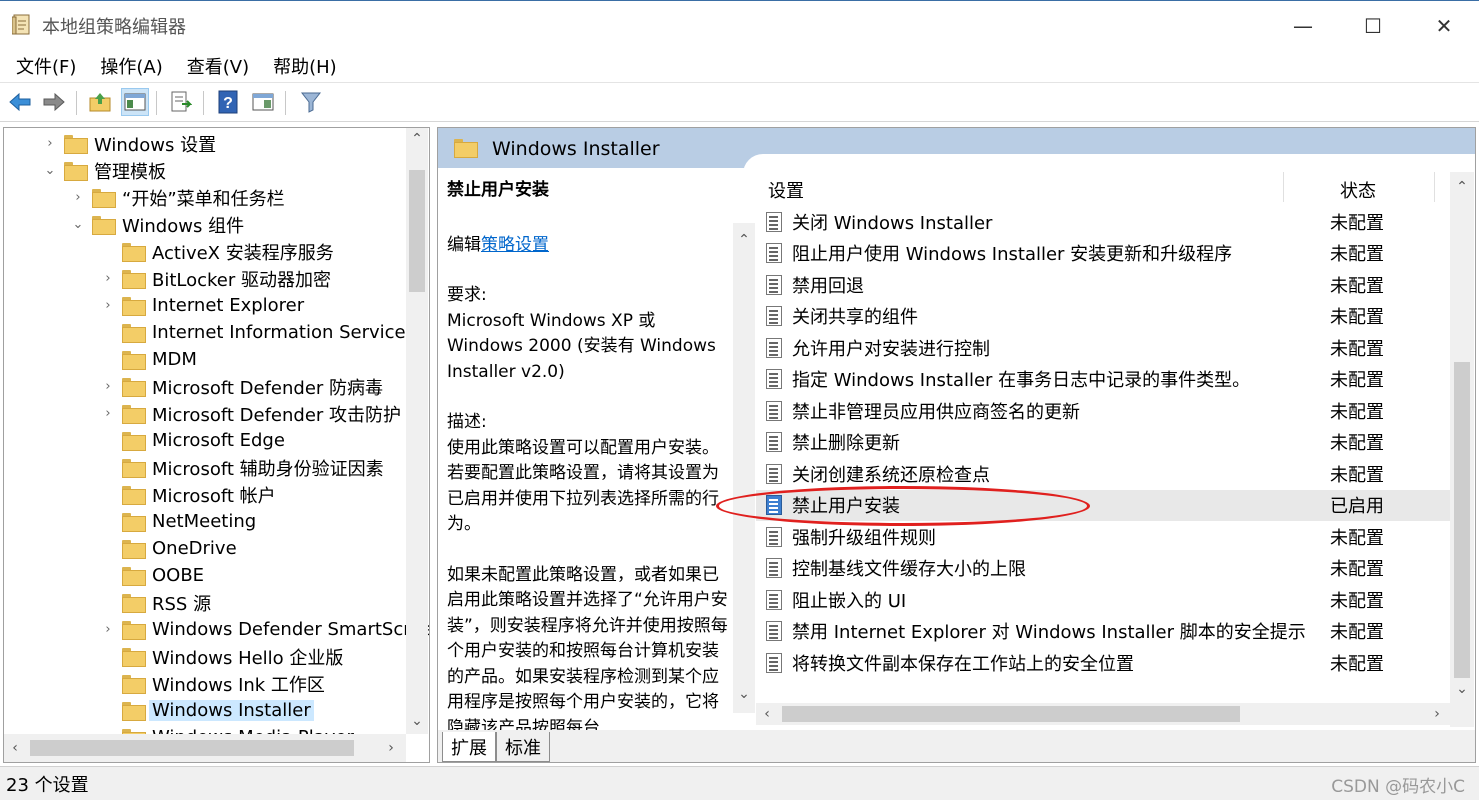 This screenshot has width=1479, height=800. What do you see at coordinates (1011, 714) in the screenshot?
I see `settings-hscroll-thumb` at bounding box center [1011, 714].